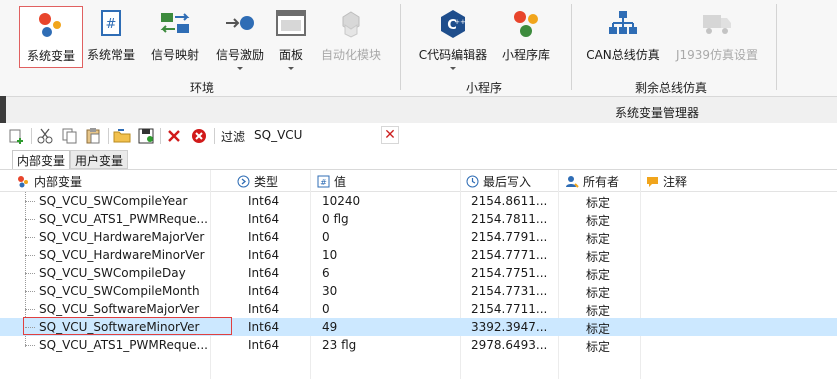 The image size is (837, 379). What do you see at coordinates (146, 136) in the screenshot?
I see `save-icon` at bounding box center [146, 136].